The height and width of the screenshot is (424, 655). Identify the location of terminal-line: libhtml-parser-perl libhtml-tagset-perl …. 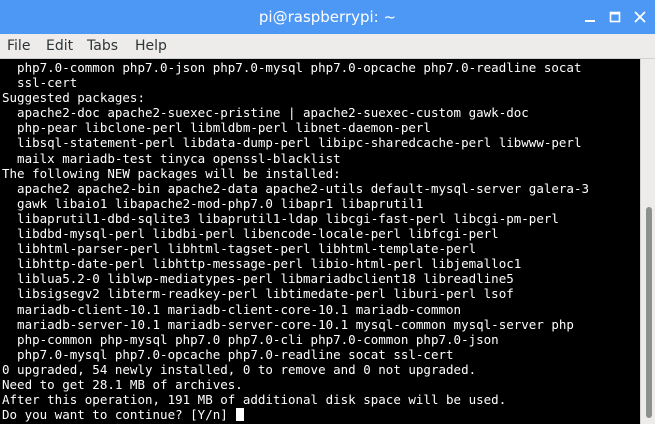
(239, 249).